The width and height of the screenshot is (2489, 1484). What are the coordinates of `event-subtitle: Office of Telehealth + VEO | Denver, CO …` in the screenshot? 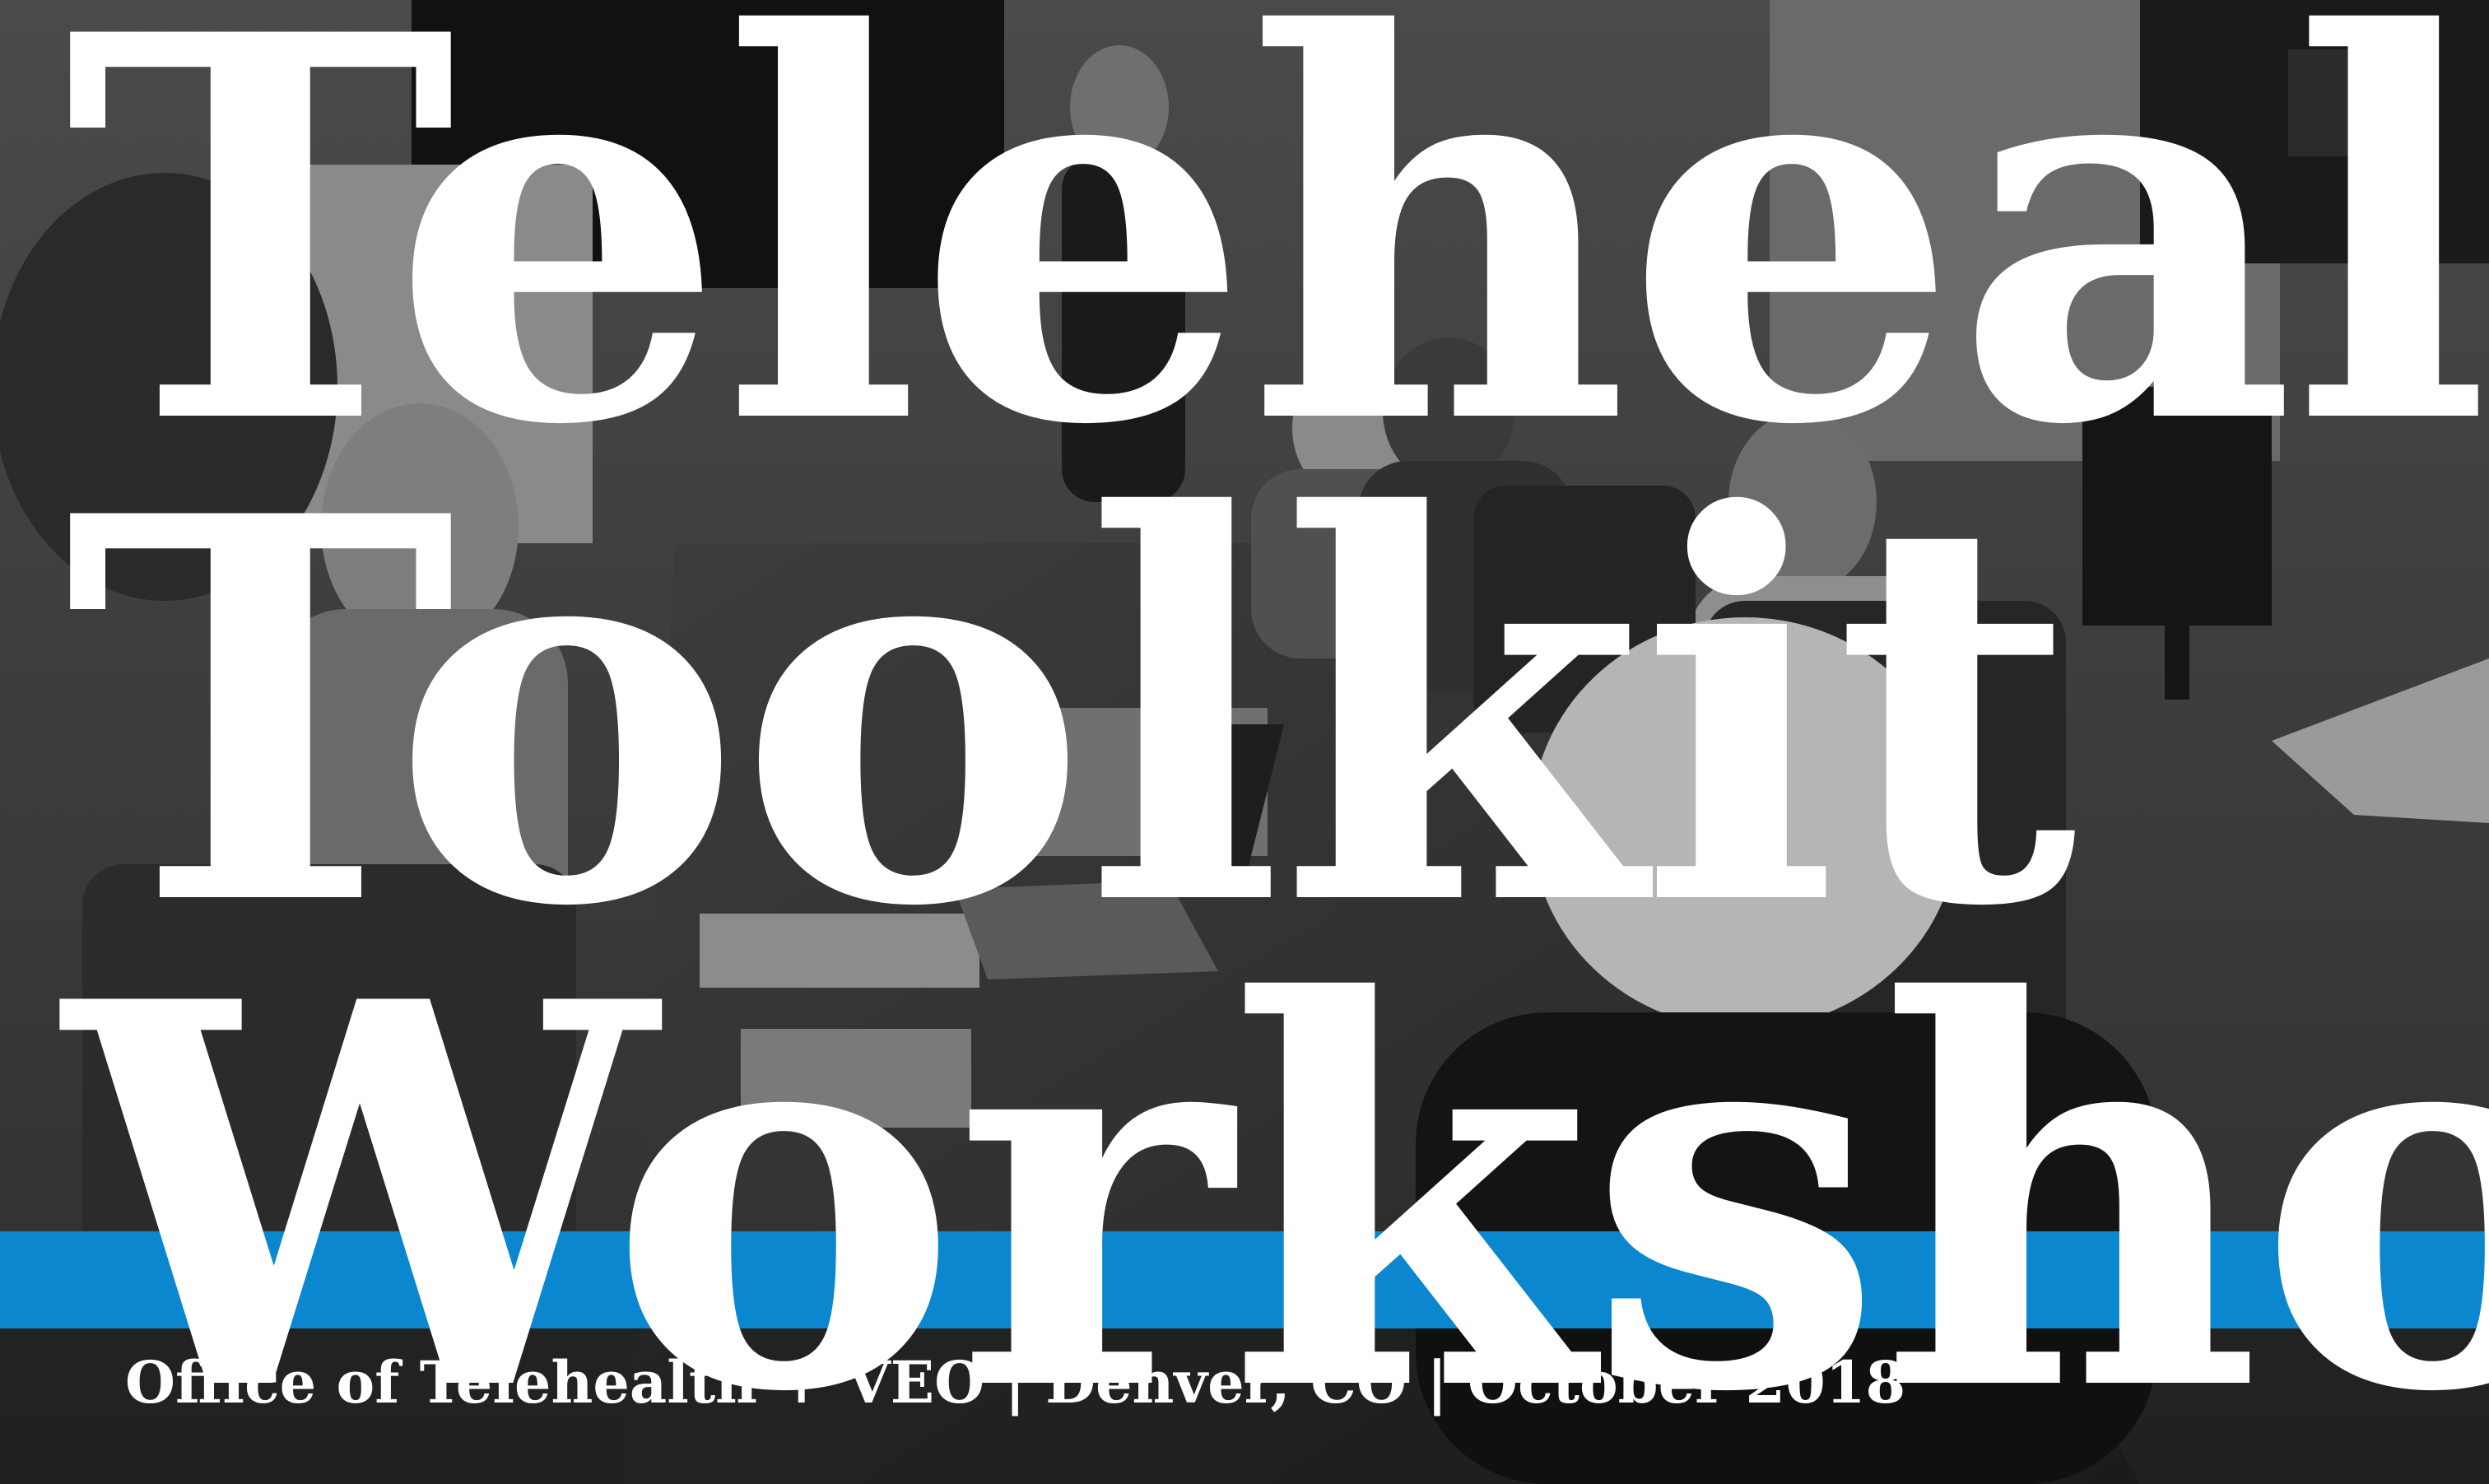 It's located at (1015, 1382).